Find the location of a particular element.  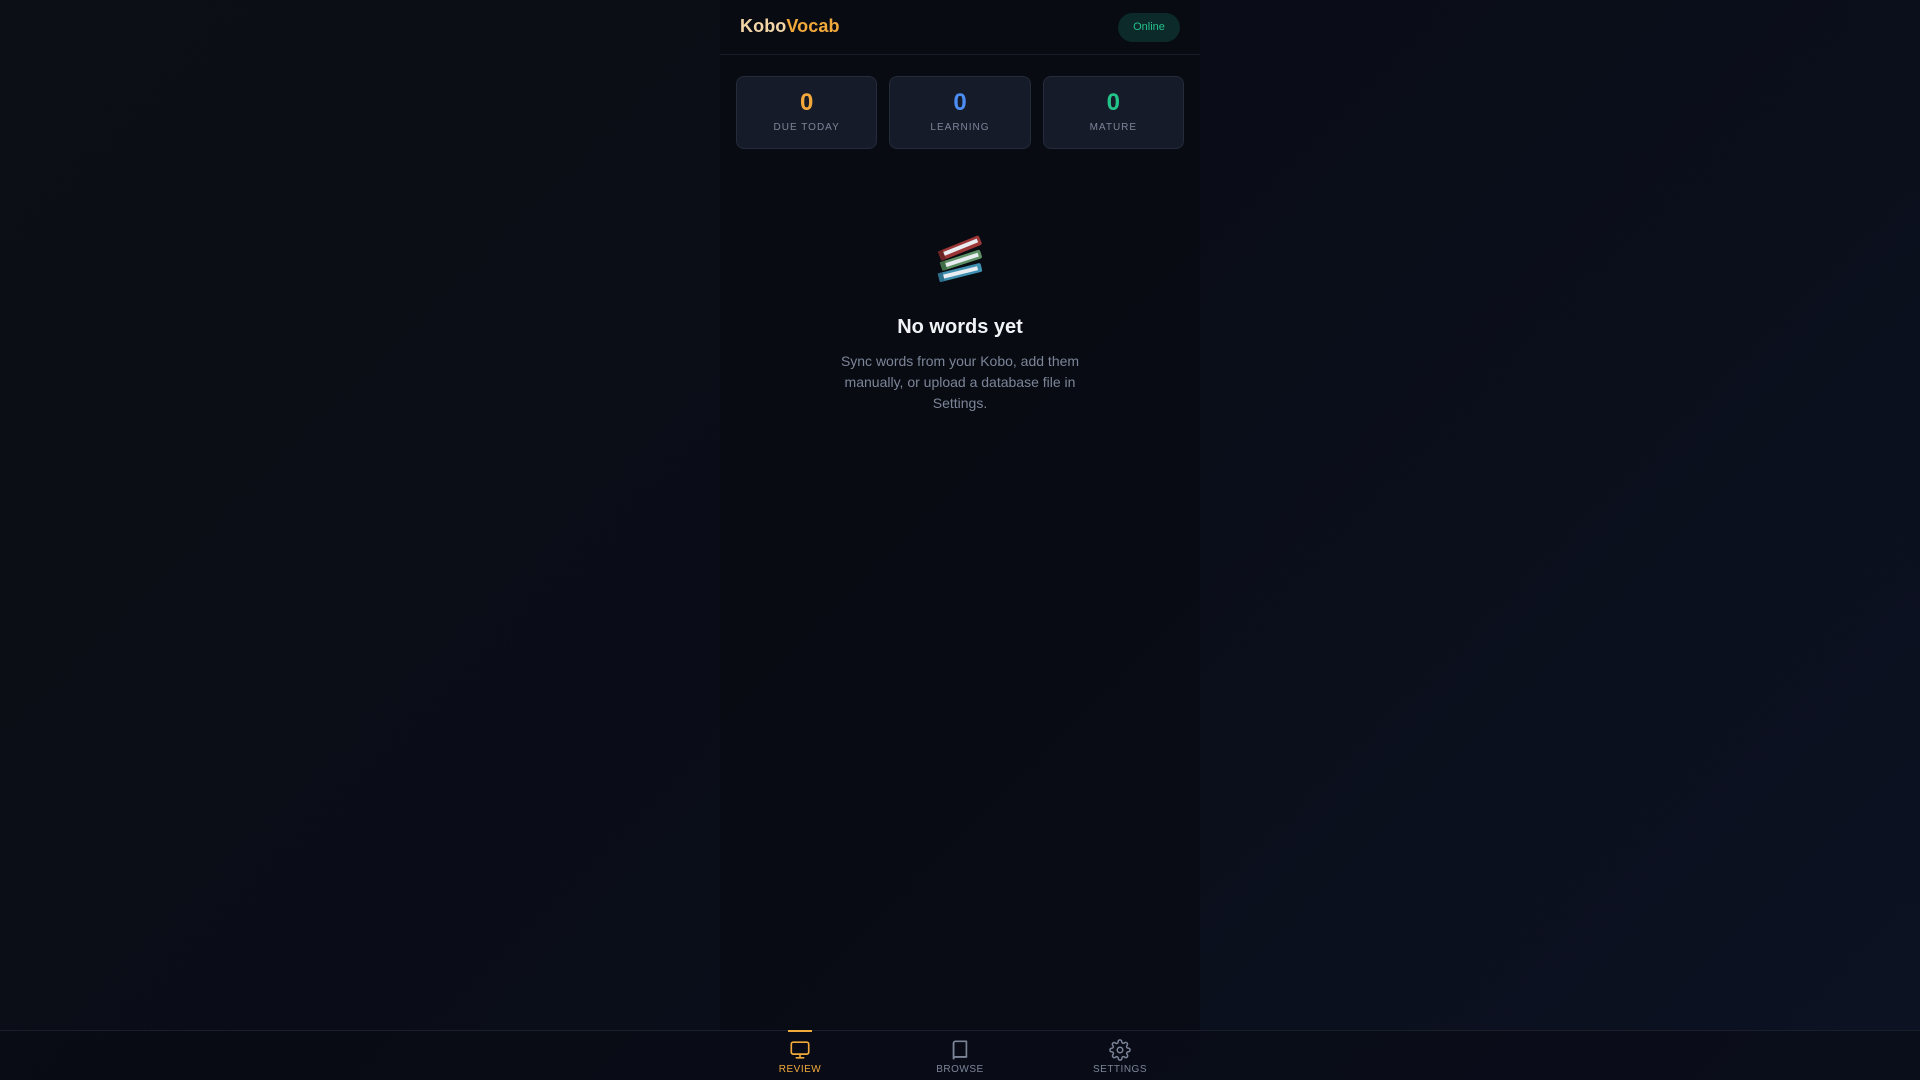

bottom-nav: REVIEW BROWSE SETTINGS is located at coordinates (960, 1055).